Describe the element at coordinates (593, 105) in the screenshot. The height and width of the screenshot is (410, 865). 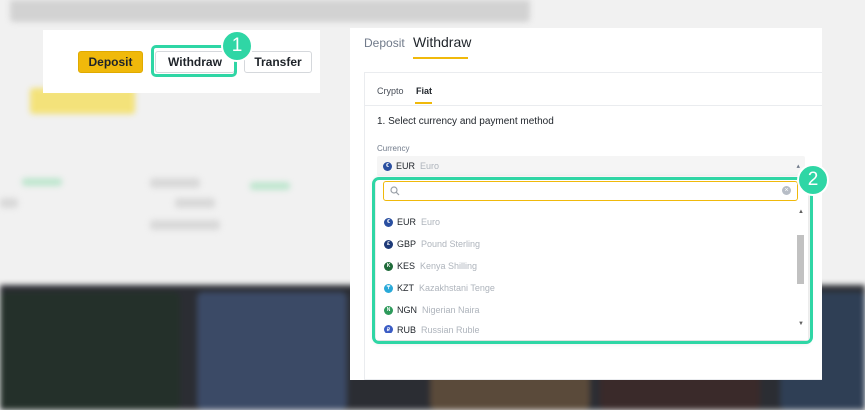
I see `divider` at that location.